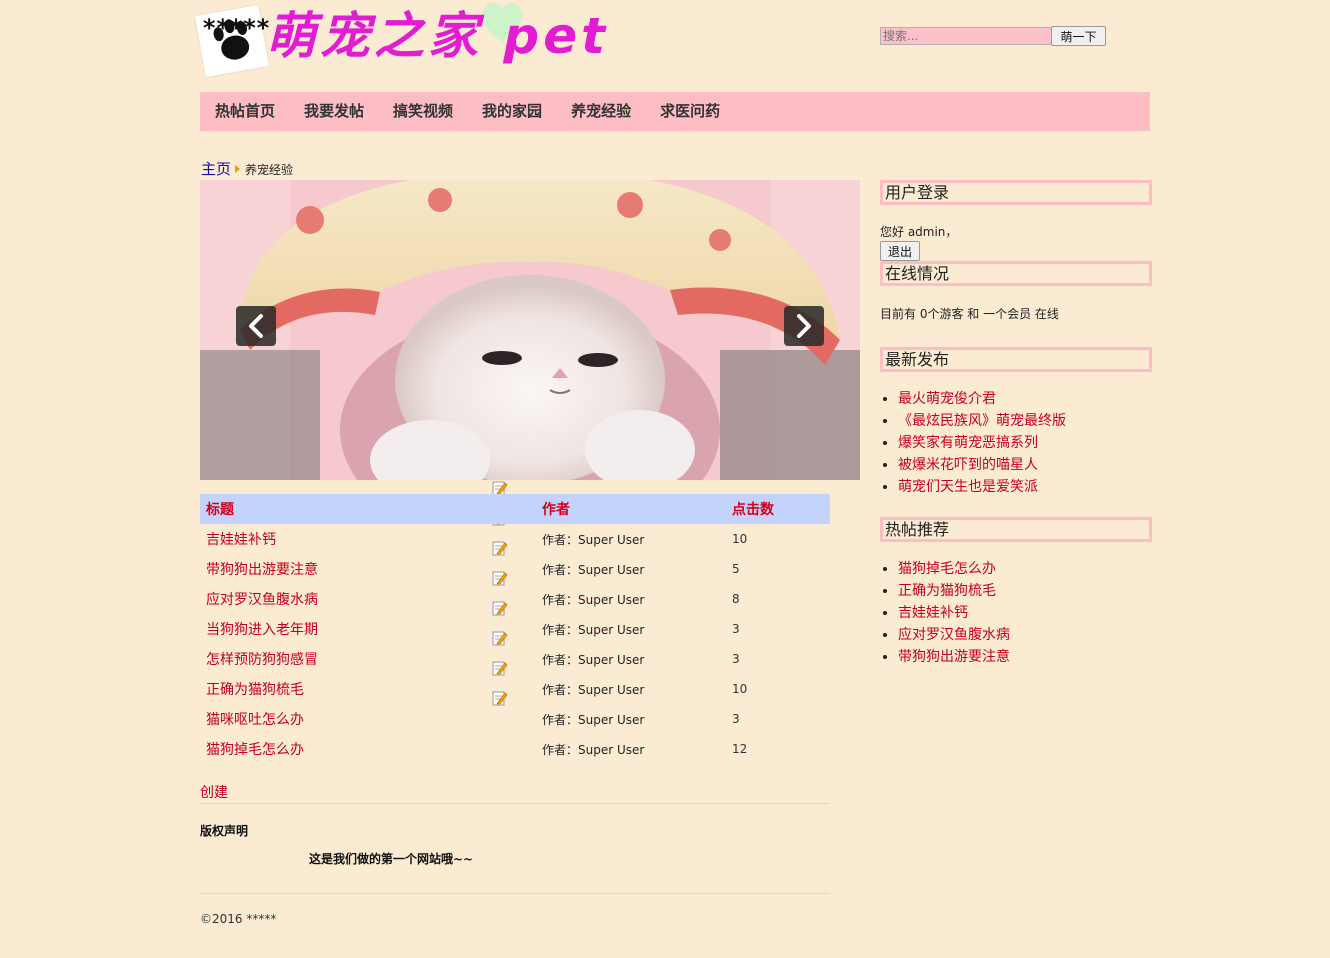 The image size is (1330, 958). I want to click on article-hits: 8, so click(736, 599).